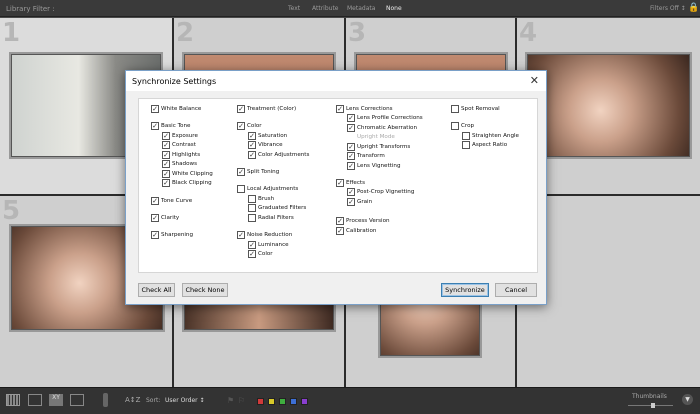 The width and height of the screenshot is (700, 414). What do you see at coordinates (304, 401) in the screenshot?
I see `color-label-purple` at bounding box center [304, 401].